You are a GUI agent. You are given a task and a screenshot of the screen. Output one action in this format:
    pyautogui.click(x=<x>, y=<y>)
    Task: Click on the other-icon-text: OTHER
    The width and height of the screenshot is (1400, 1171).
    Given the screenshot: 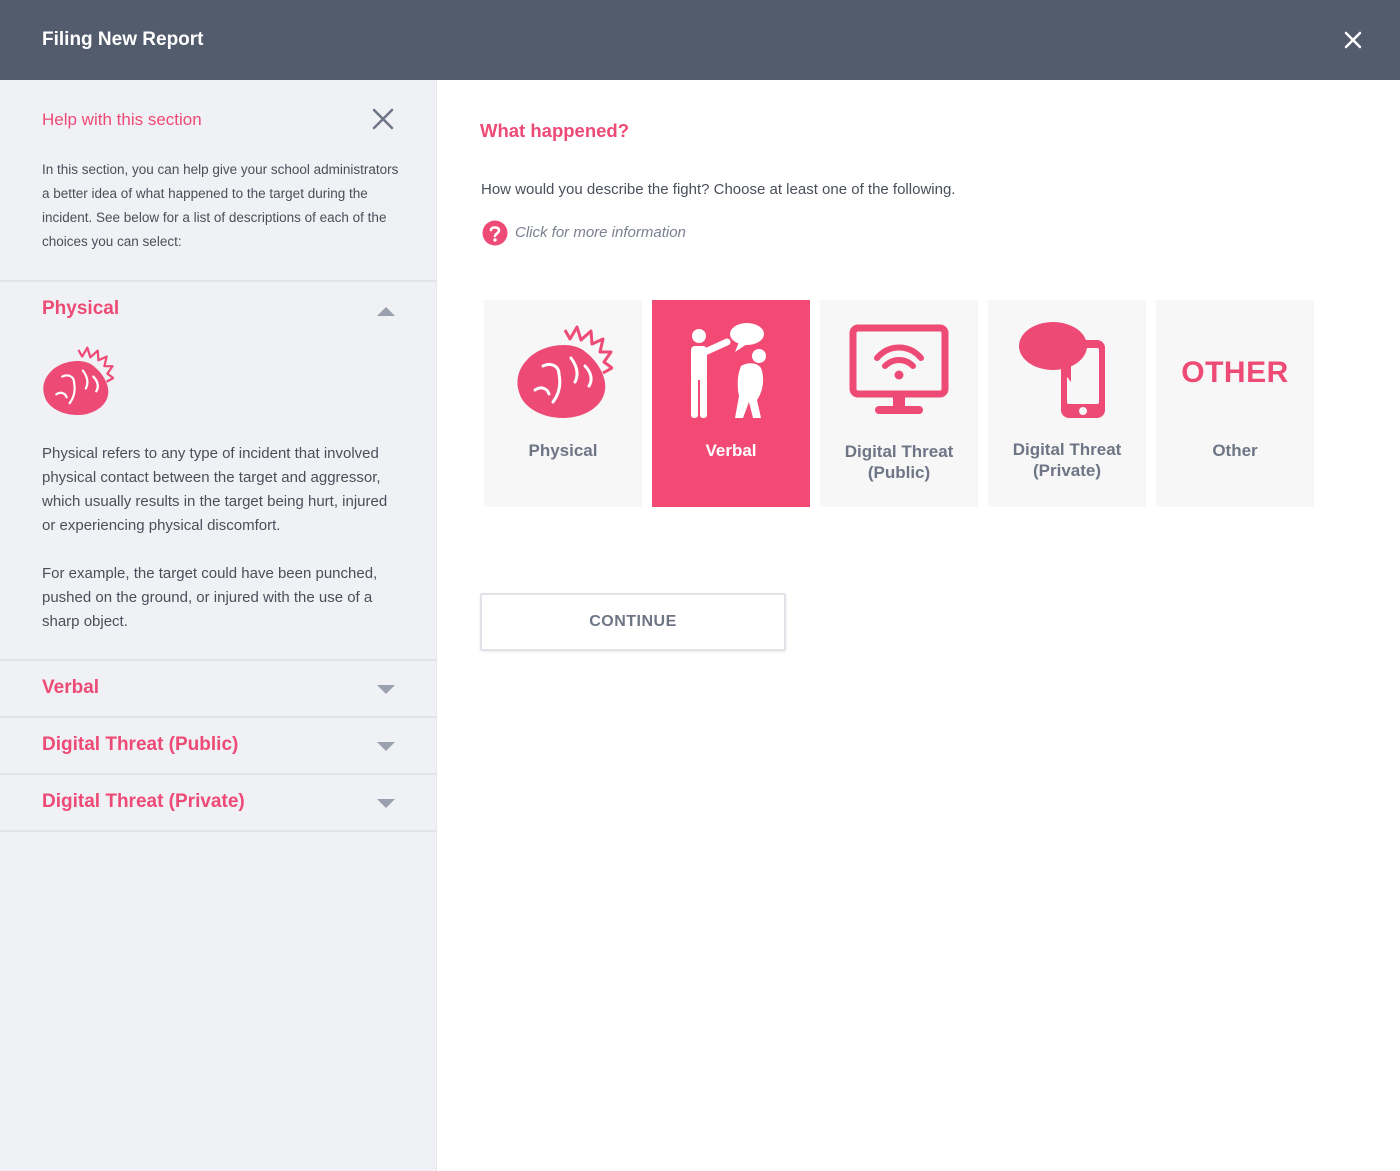 What is the action you would take?
    pyautogui.click(x=1235, y=372)
    